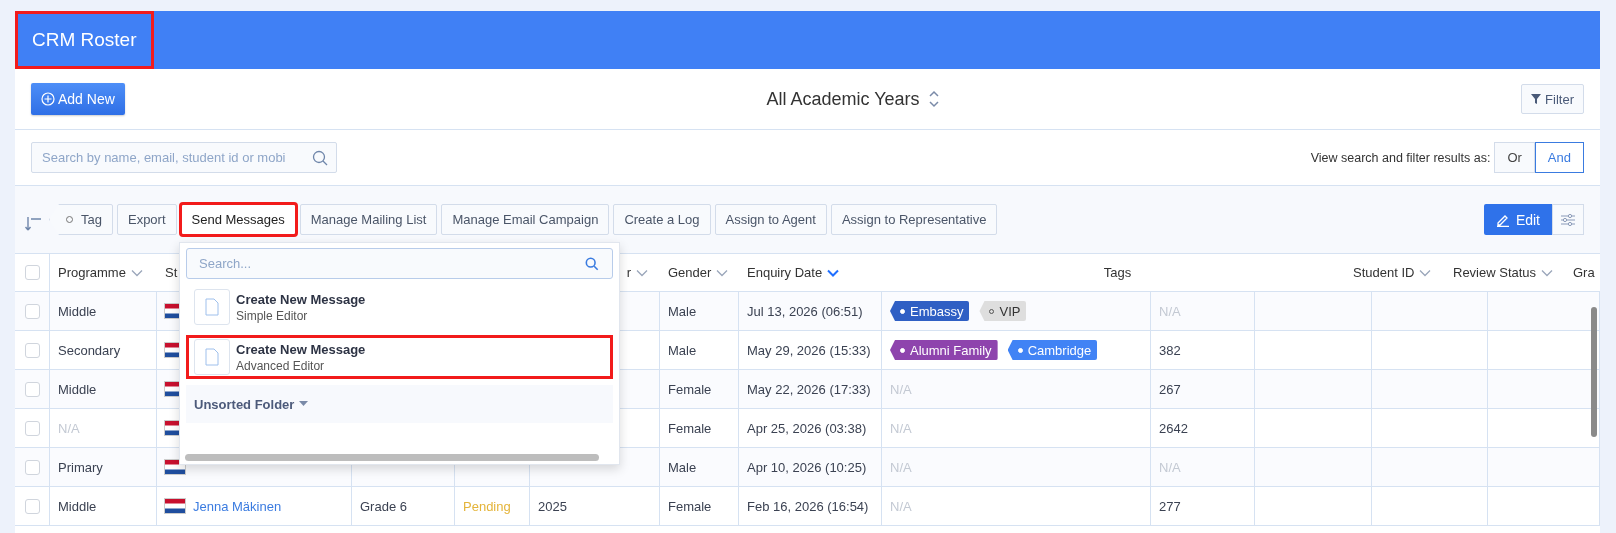  I want to click on table-cell: 2025, so click(552, 506).